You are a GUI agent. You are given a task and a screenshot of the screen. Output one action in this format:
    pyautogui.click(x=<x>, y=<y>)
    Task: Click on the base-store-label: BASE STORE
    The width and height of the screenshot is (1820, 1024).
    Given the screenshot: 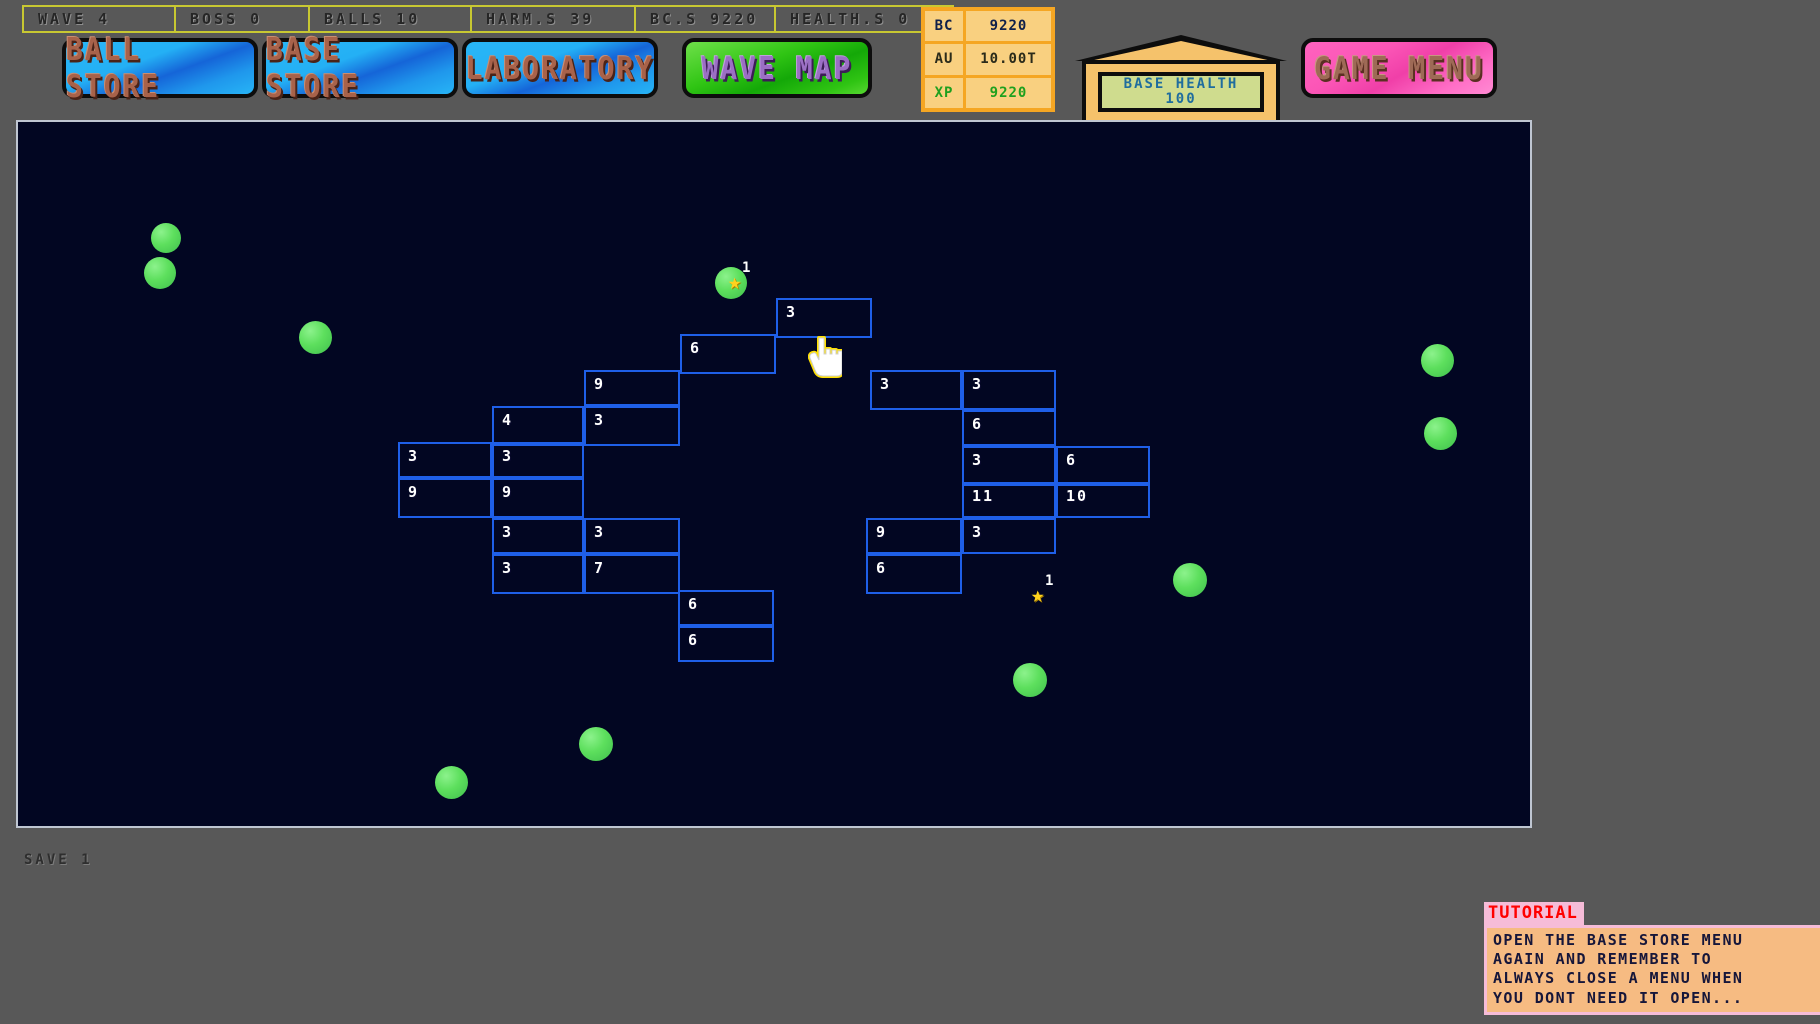 What is the action you would take?
    pyautogui.click(x=313, y=68)
    